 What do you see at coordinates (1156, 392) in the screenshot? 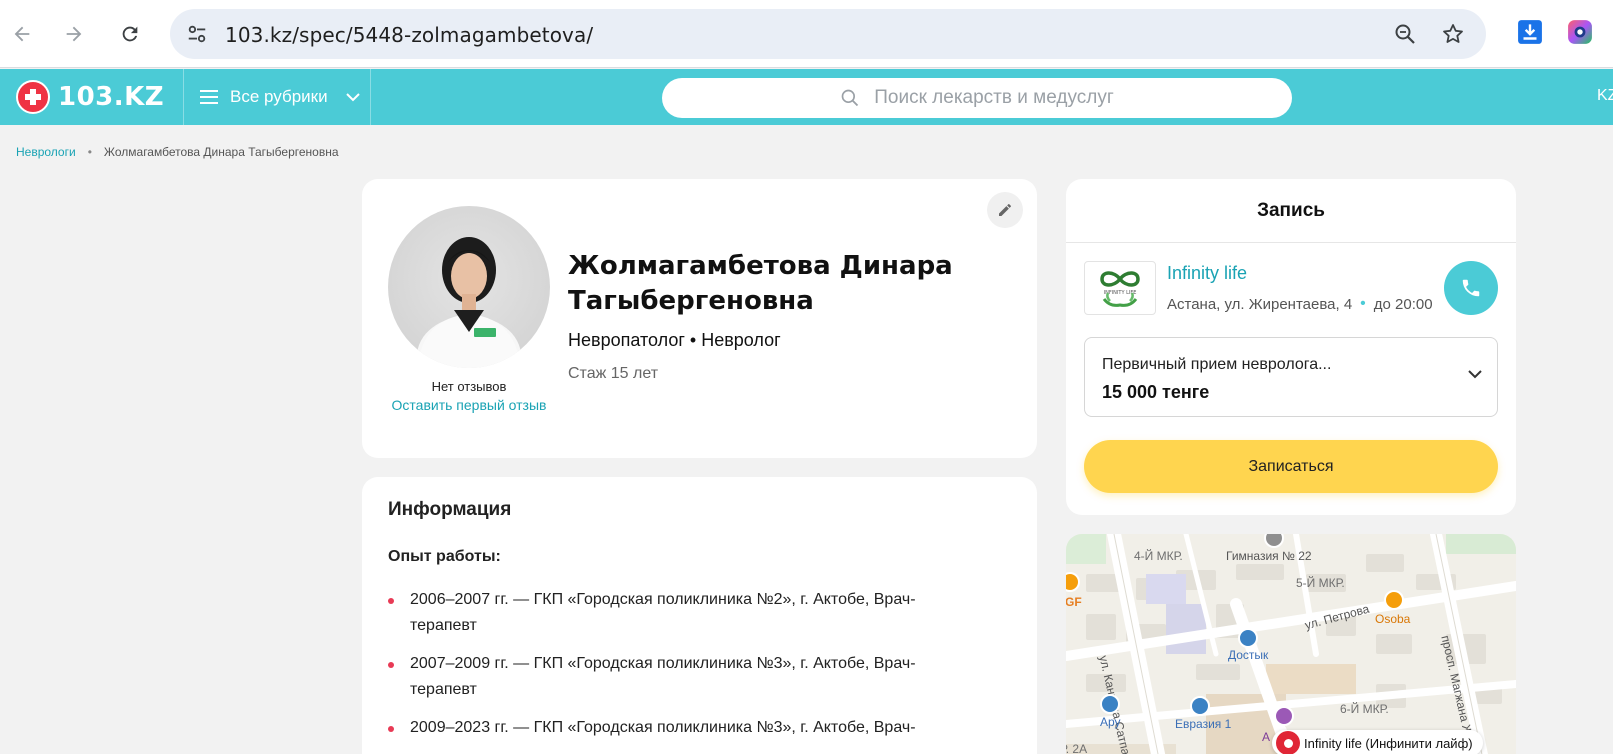
I see `service-price: 15 000 тенге` at bounding box center [1156, 392].